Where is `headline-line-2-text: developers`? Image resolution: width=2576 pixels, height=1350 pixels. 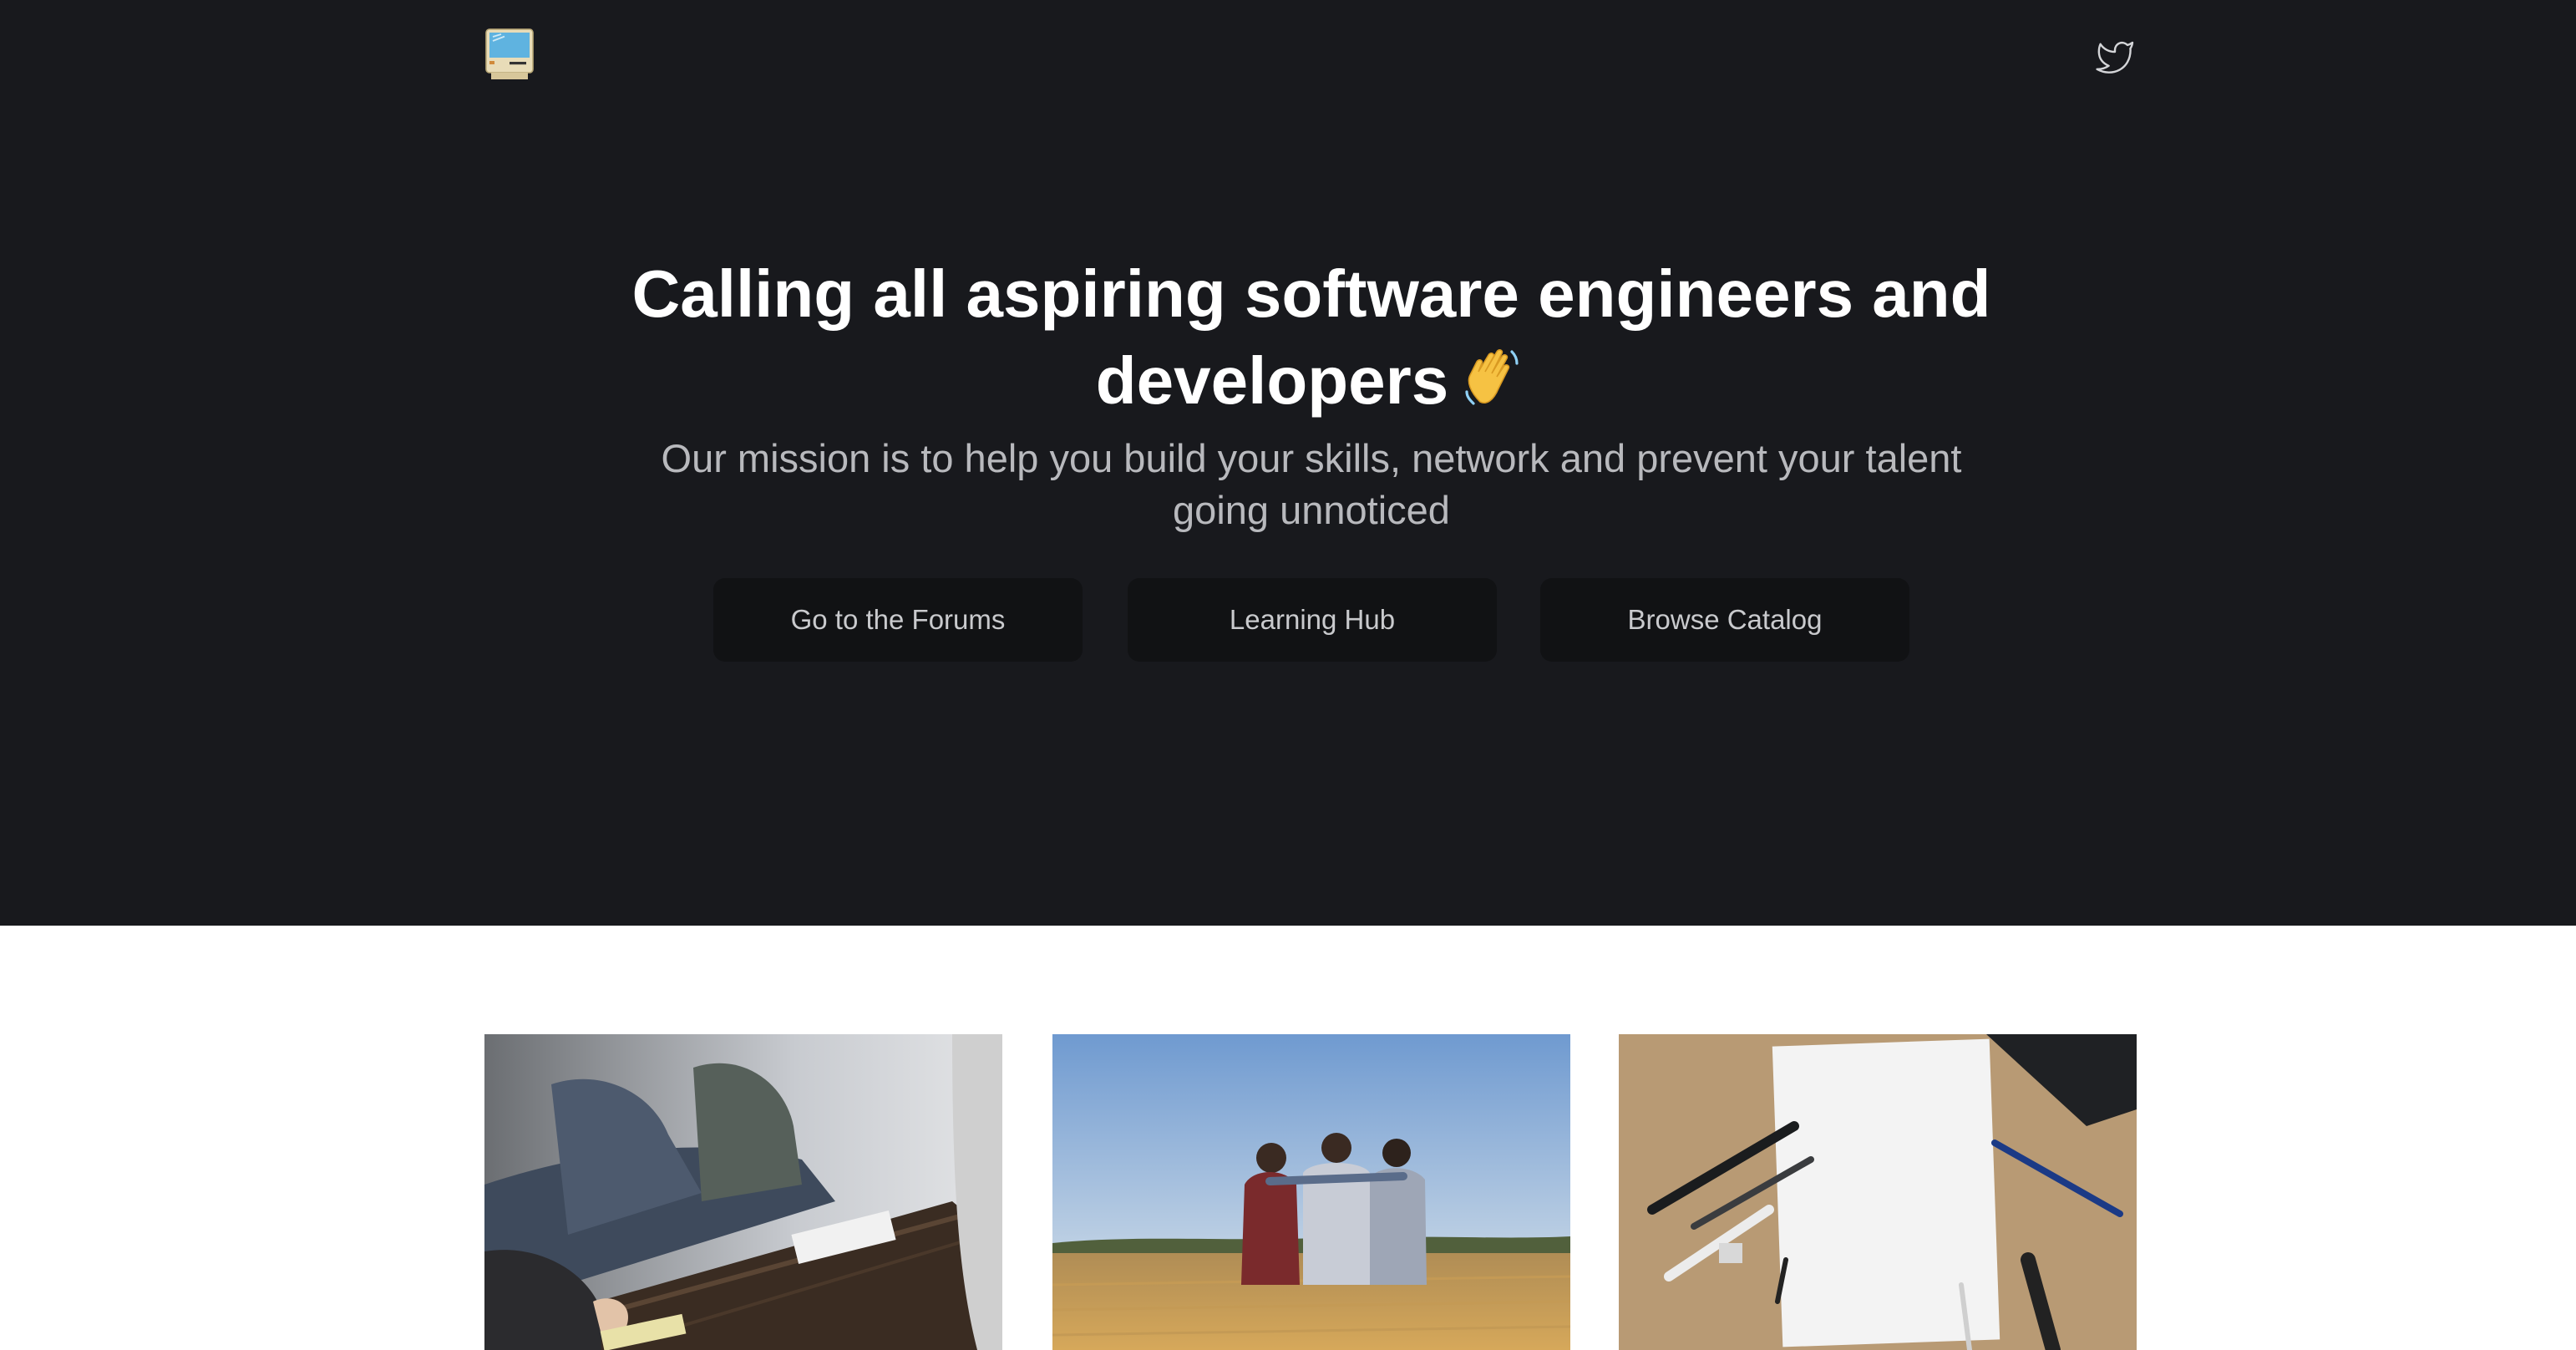
headline-line-2-text: developers is located at coordinates (1272, 380).